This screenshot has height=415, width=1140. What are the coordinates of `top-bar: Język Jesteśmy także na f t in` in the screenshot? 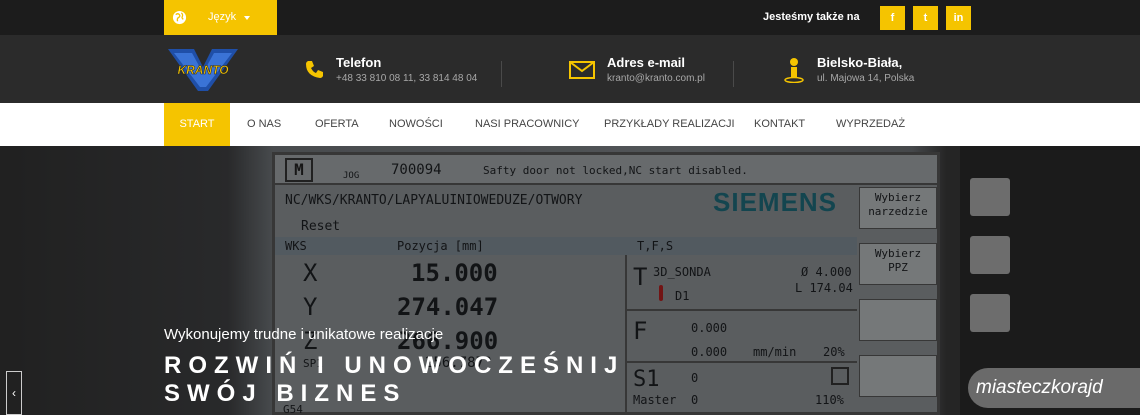 It's located at (570, 17).